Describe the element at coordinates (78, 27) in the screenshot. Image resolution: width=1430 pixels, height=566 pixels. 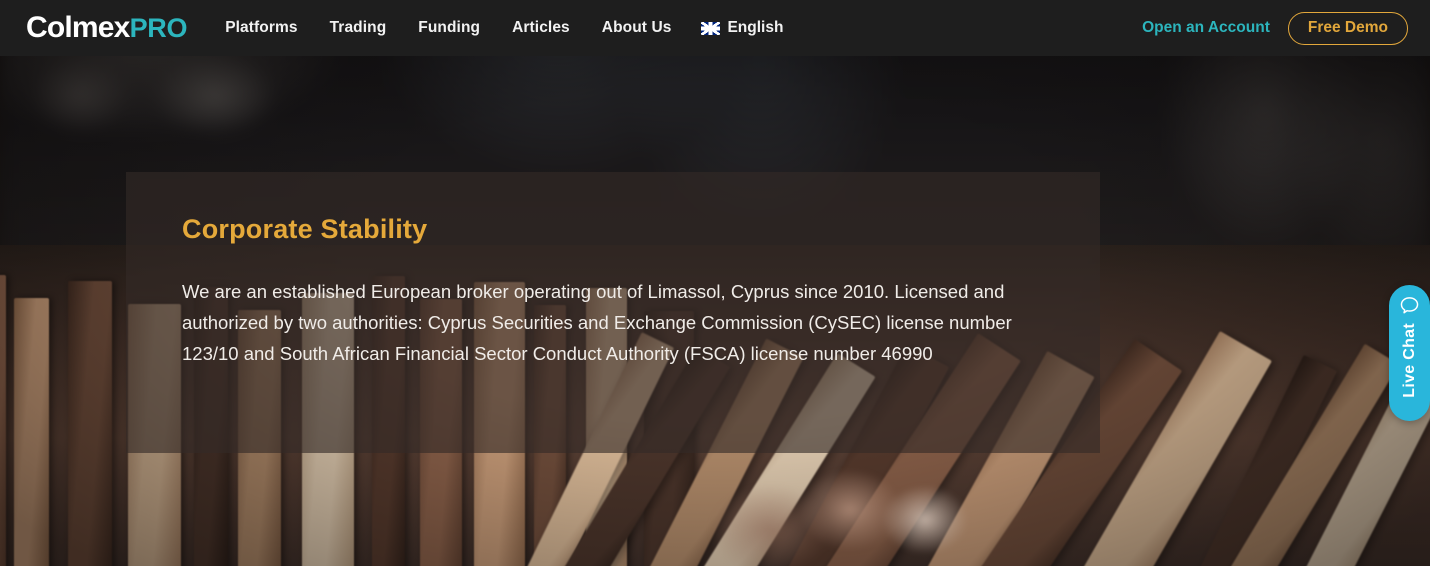
I see `logo-primary-text: Colmex` at that location.